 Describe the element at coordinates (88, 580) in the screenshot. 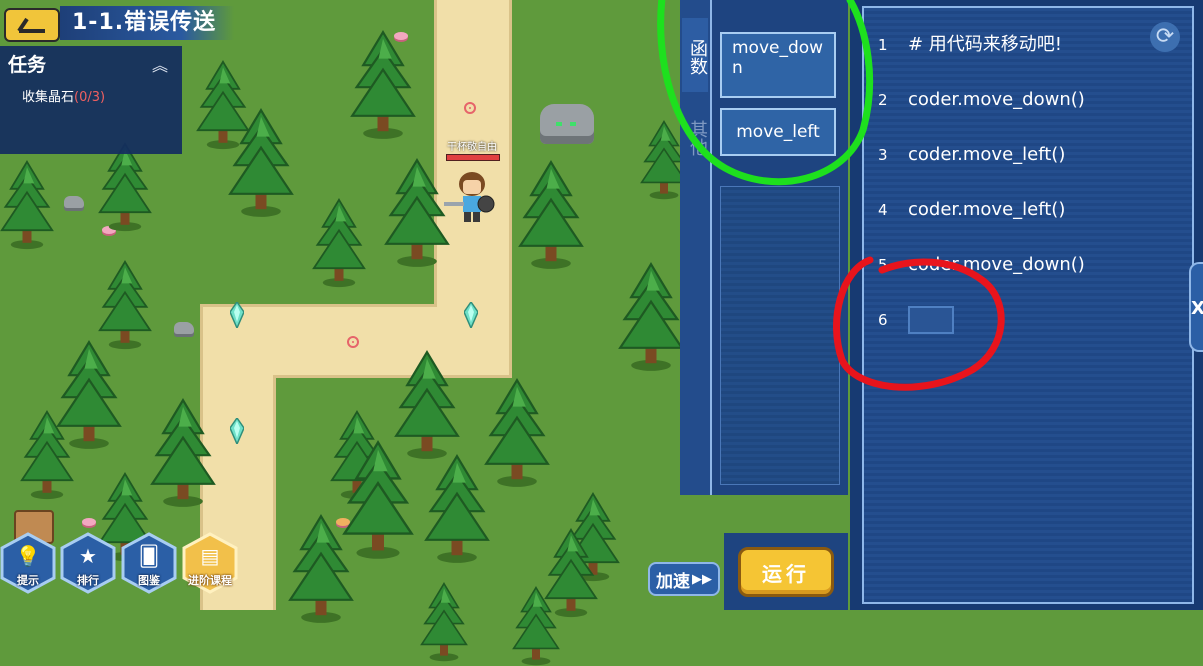

I see `ranking-button-label: 排行` at that location.